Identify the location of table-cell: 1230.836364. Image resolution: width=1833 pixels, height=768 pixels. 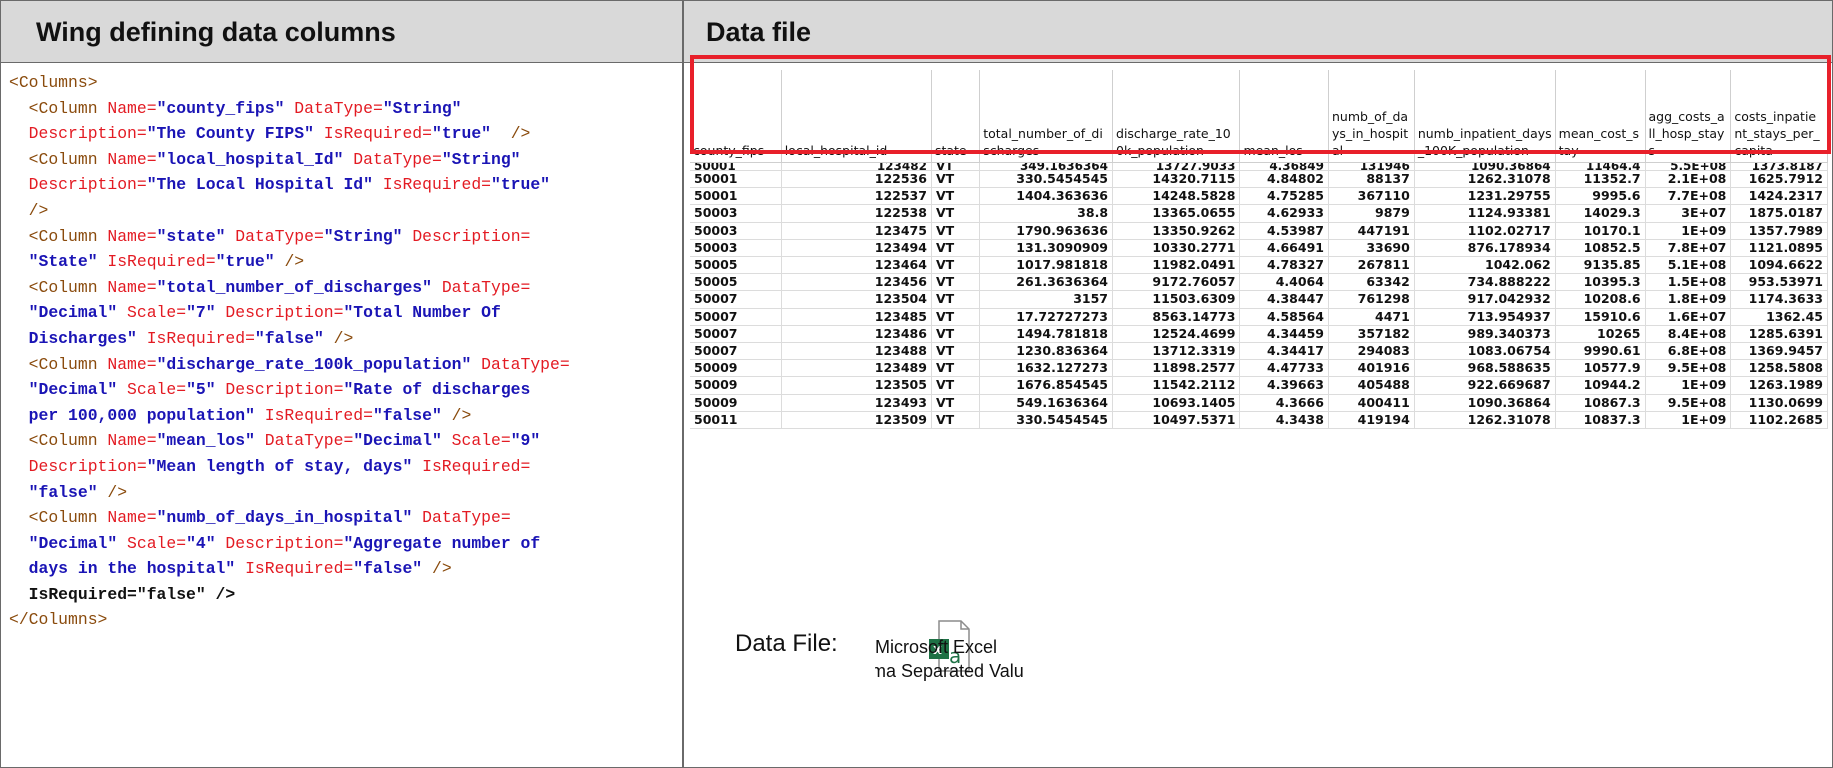
(1046, 351).